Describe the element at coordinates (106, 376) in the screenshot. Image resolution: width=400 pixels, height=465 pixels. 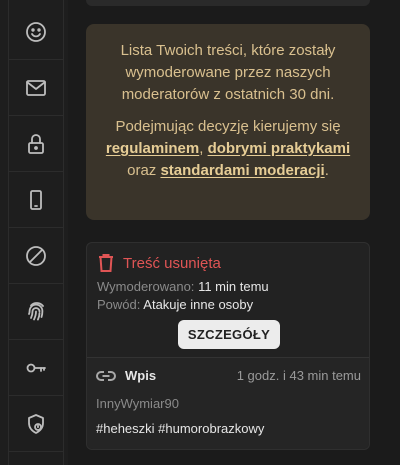
I see `link-icon` at that location.